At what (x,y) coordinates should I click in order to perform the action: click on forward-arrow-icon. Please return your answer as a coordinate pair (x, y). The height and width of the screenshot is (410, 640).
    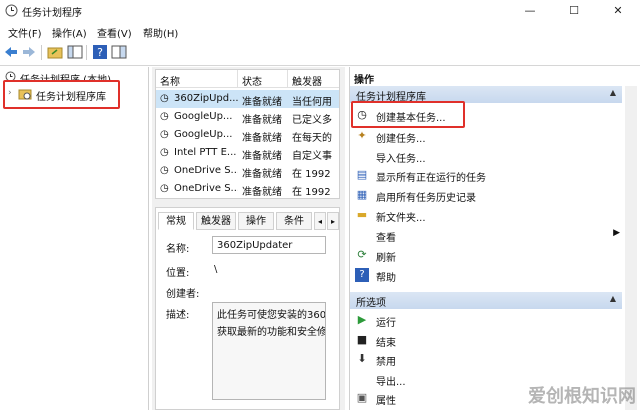
    Looking at the image, I should click on (29, 52).